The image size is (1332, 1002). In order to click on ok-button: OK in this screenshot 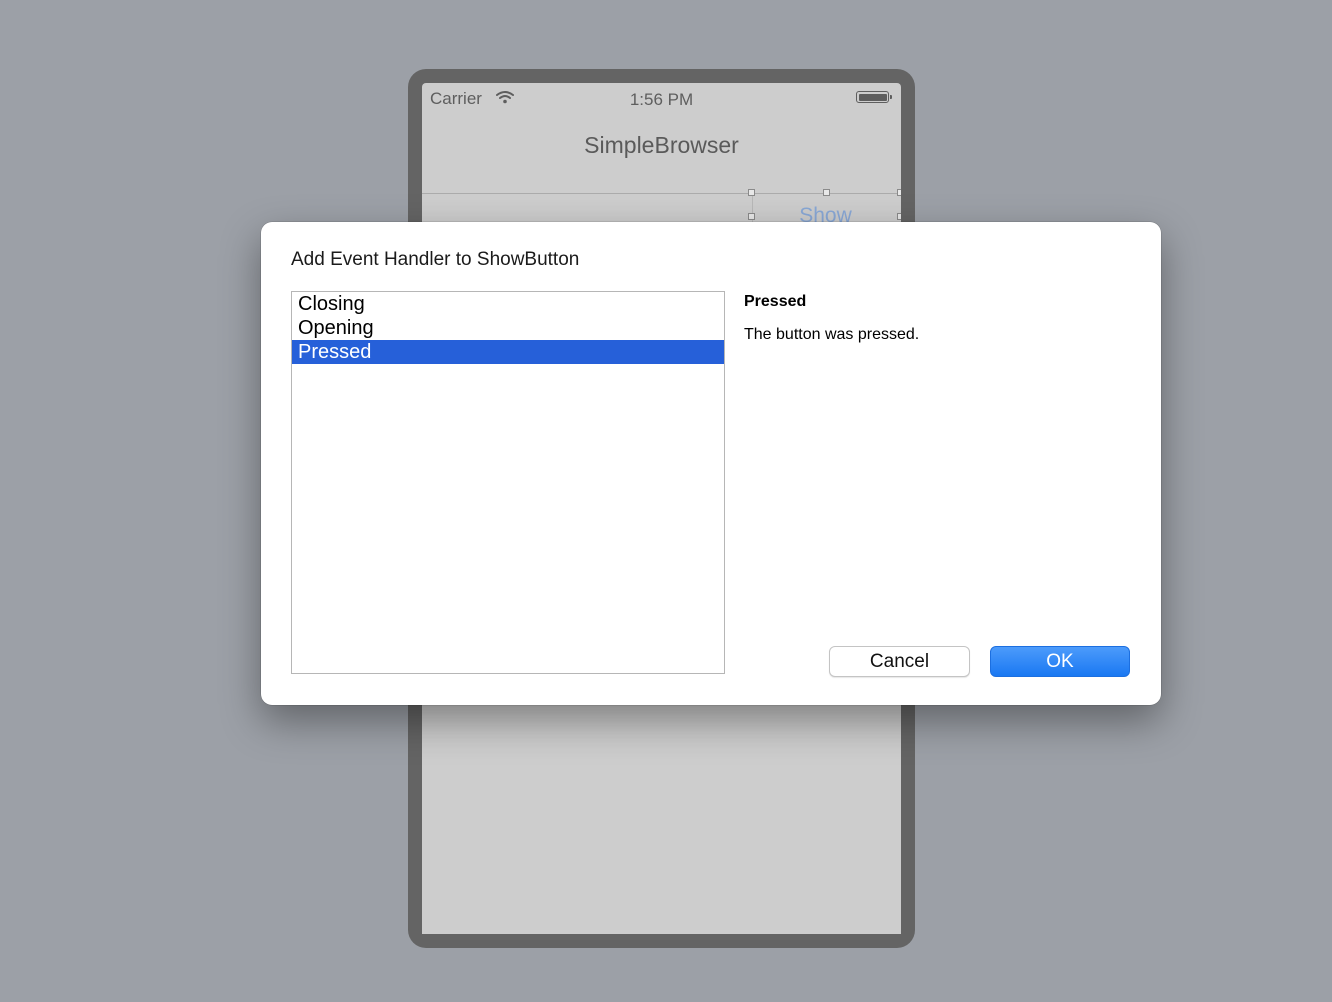, I will do `click(1060, 661)`.